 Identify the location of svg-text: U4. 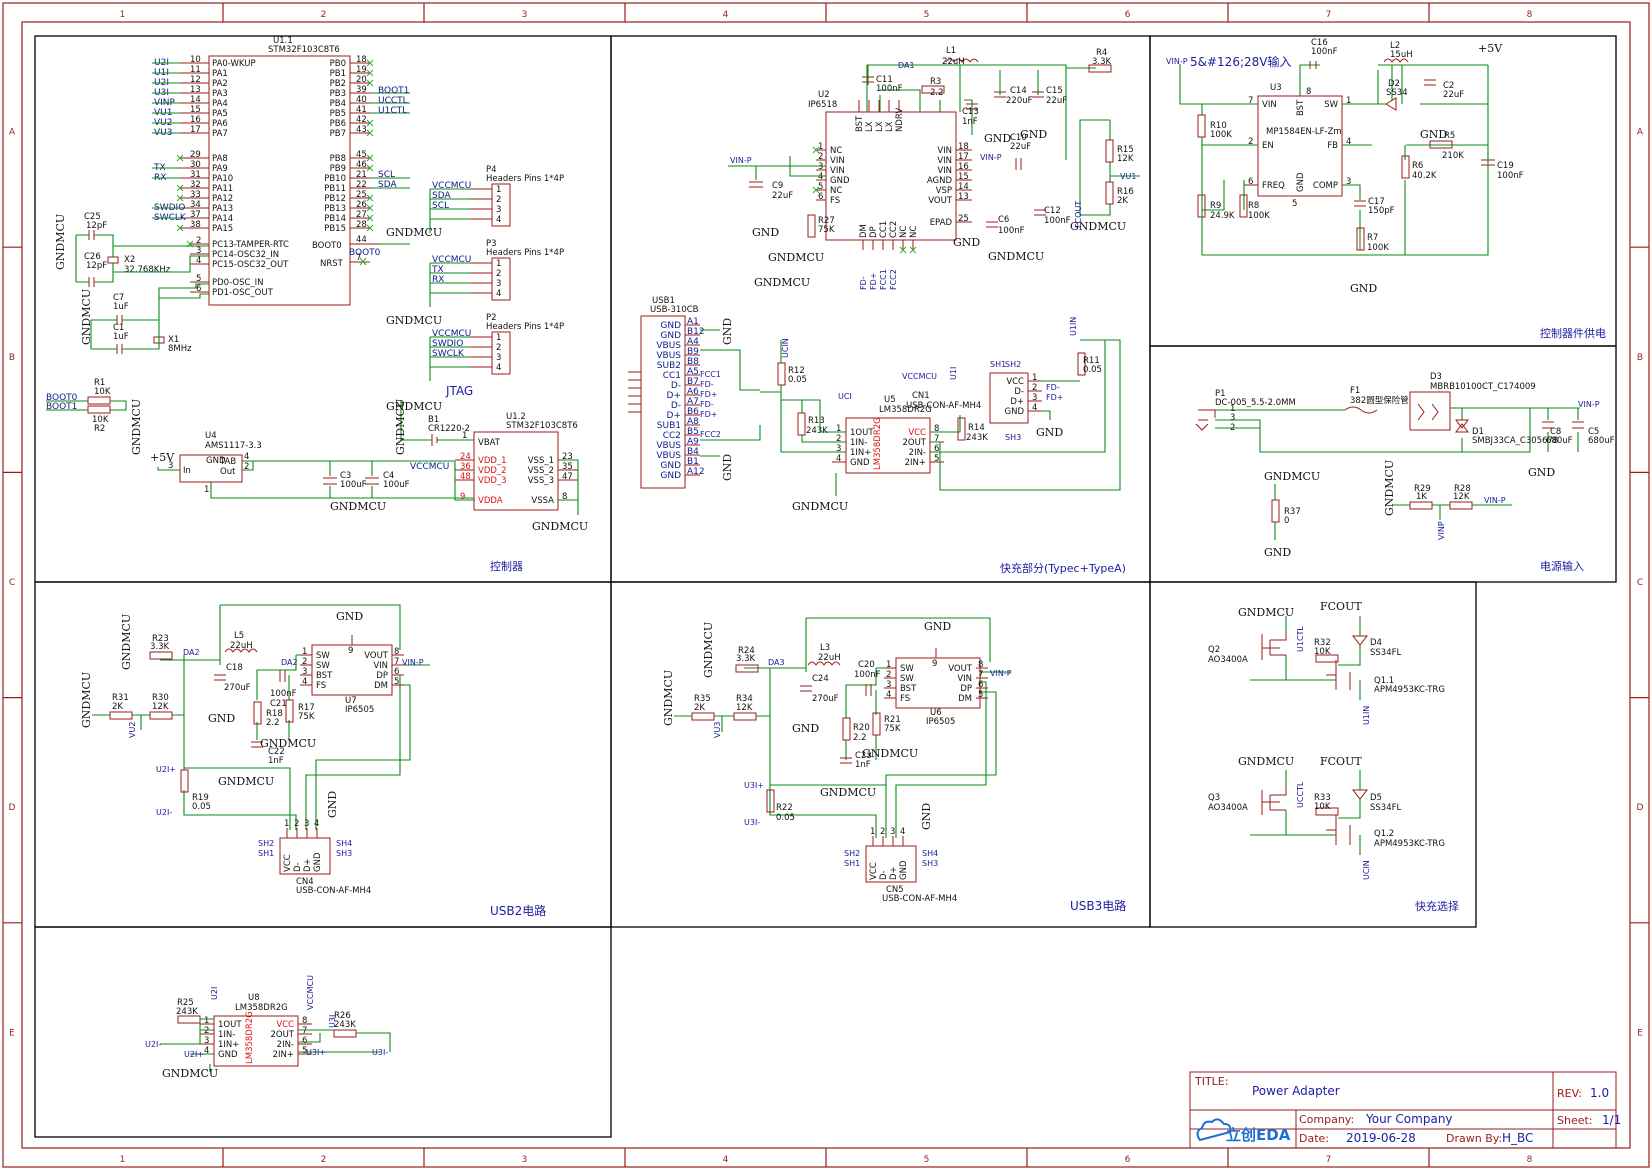
(211, 436).